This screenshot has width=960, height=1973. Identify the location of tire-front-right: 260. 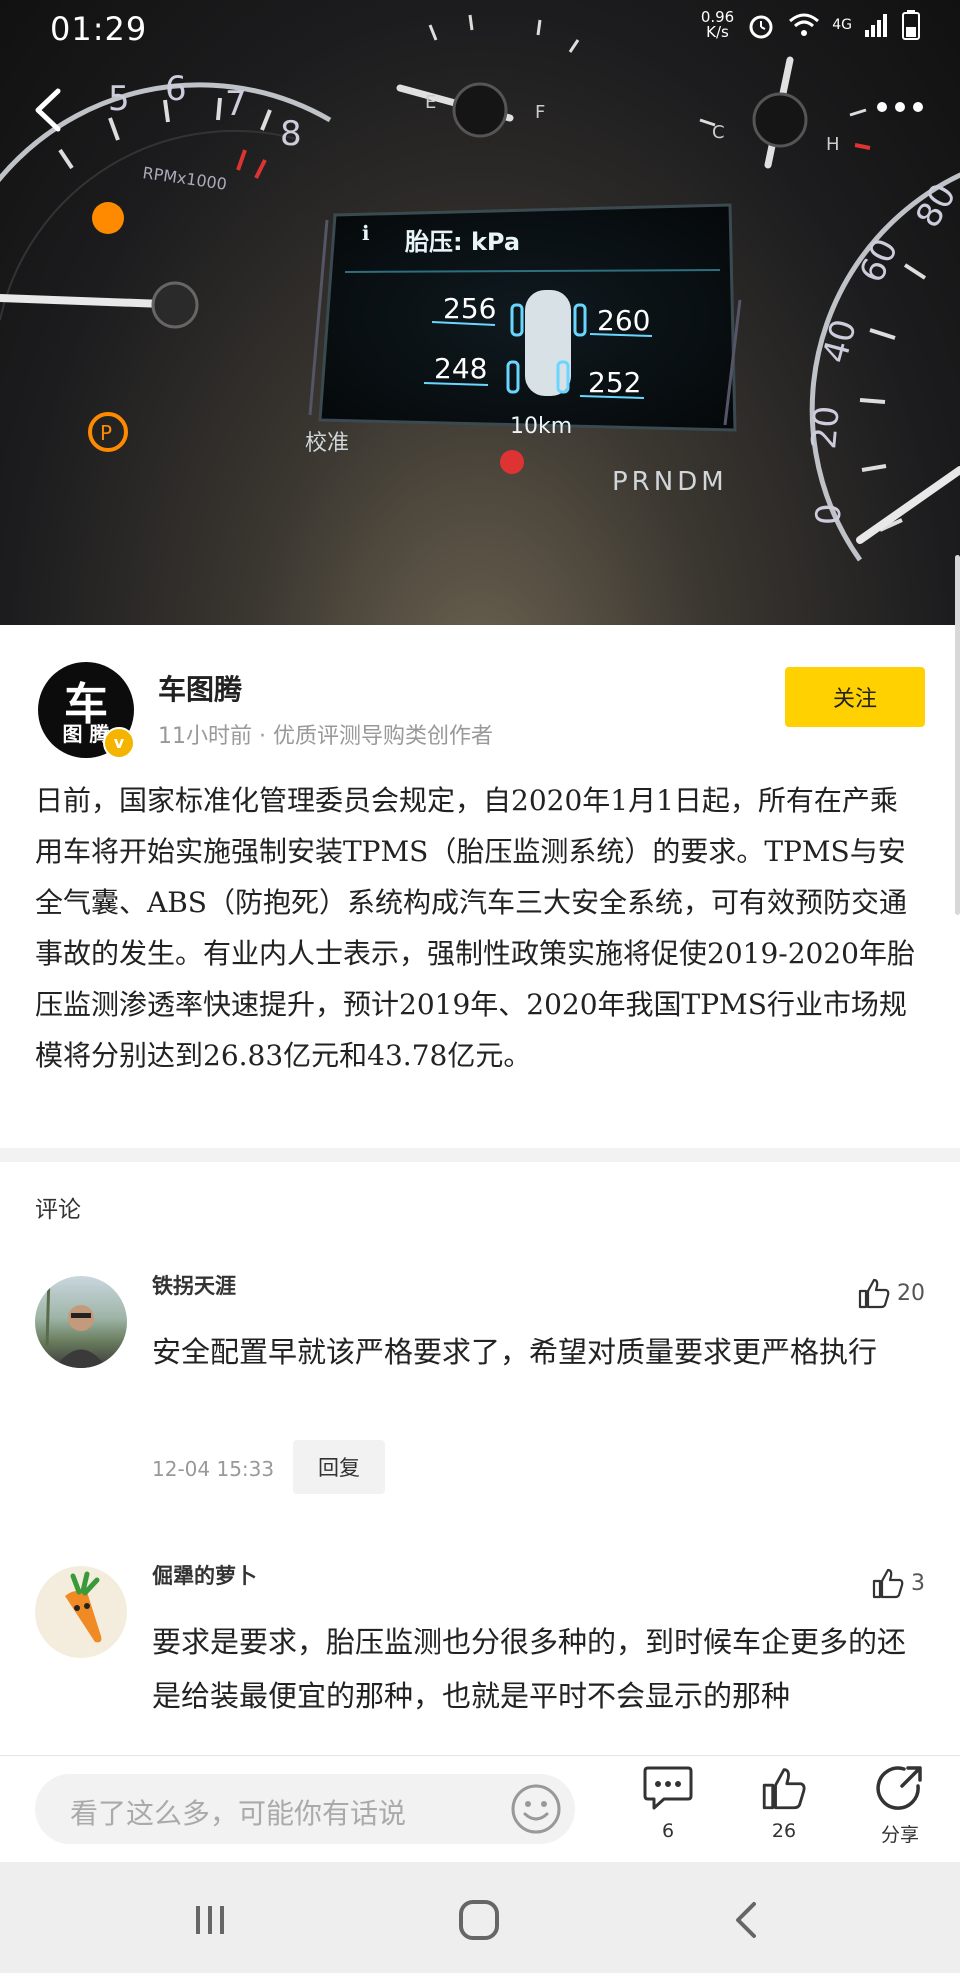
(623, 320).